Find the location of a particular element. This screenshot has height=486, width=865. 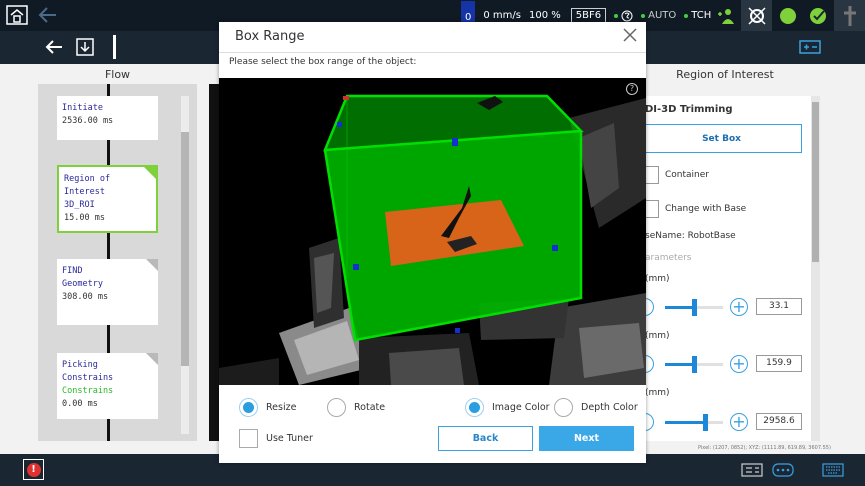

card-time: 308.00 ms is located at coordinates (85, 297).